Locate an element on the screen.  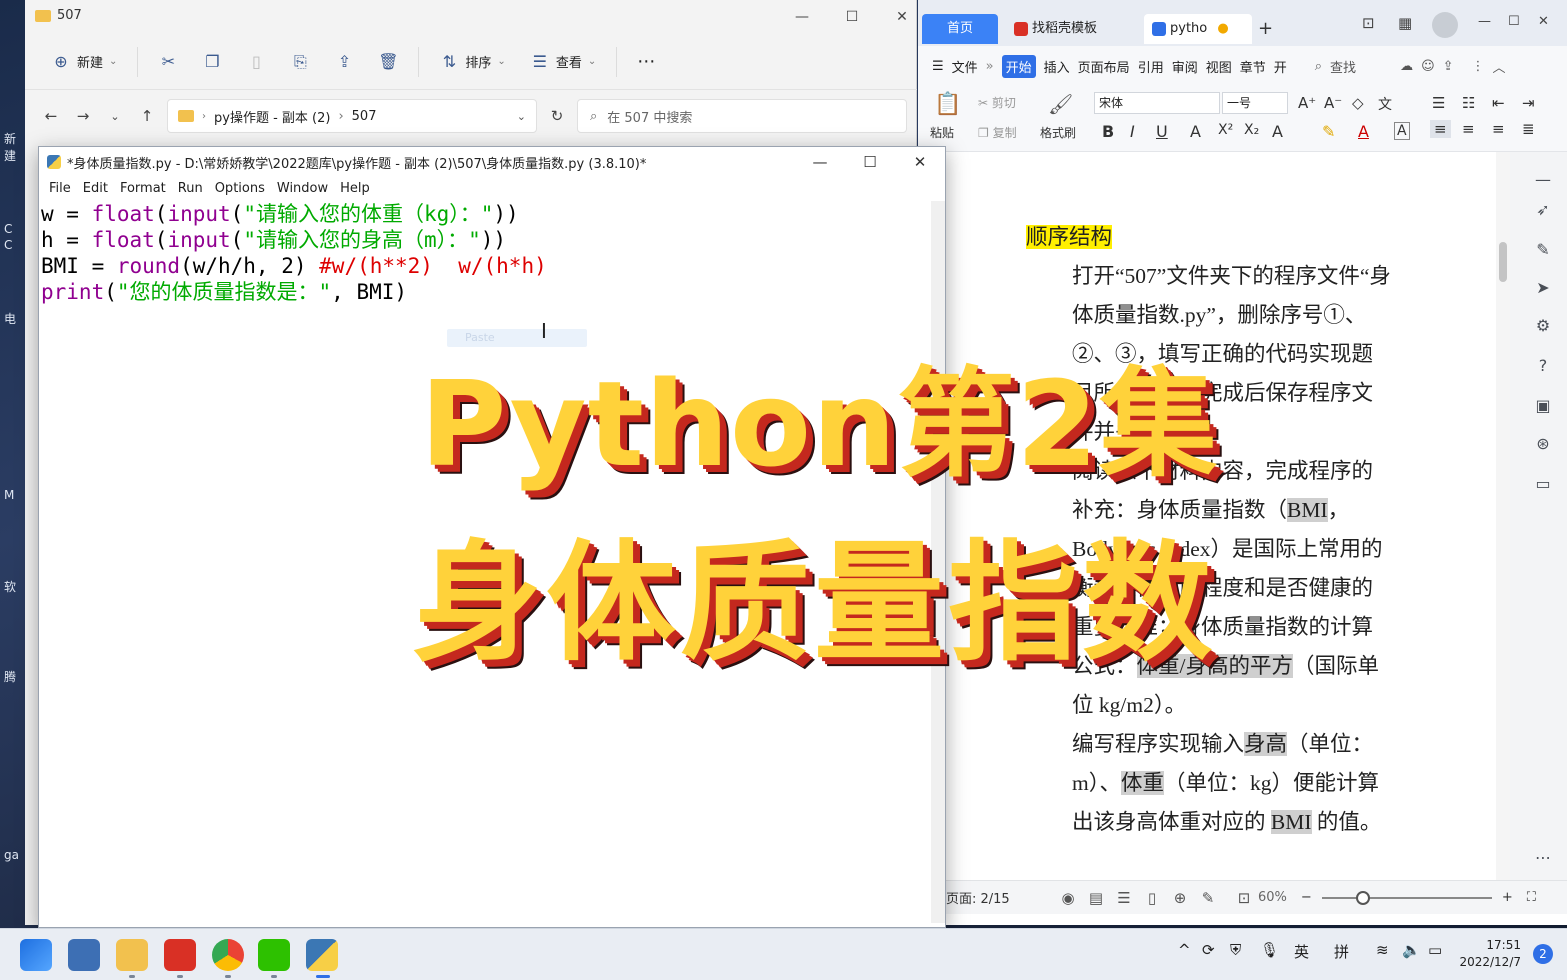
menu-run: Run is located at coordinates (190, 188).